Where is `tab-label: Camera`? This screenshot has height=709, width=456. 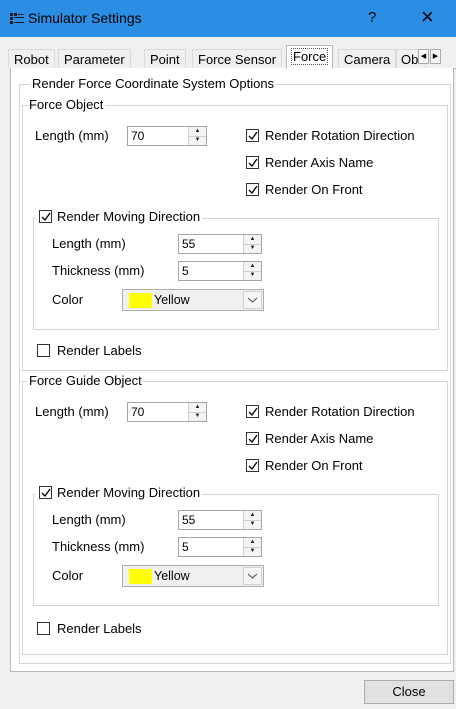
tab-label: Camera is located at coordinates (367, 59).